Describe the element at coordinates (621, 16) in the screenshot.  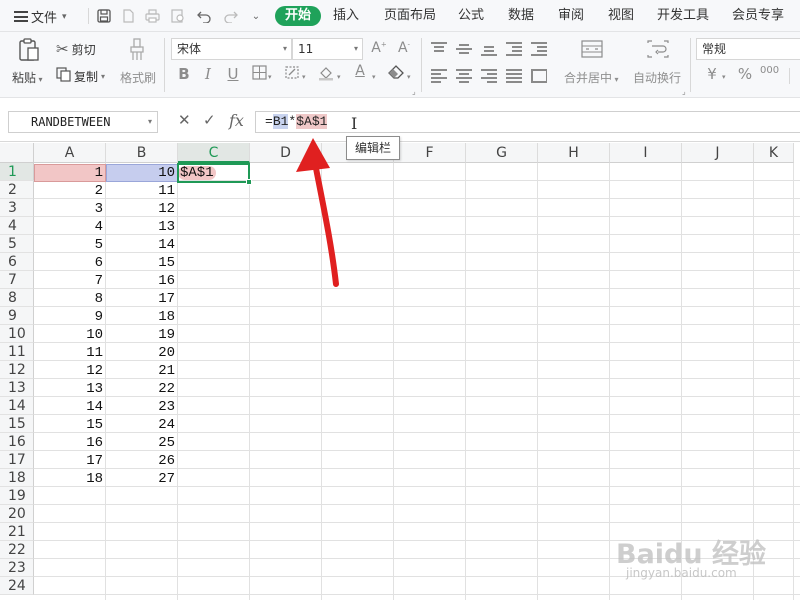
I see `tab-view: 视图` at that location.